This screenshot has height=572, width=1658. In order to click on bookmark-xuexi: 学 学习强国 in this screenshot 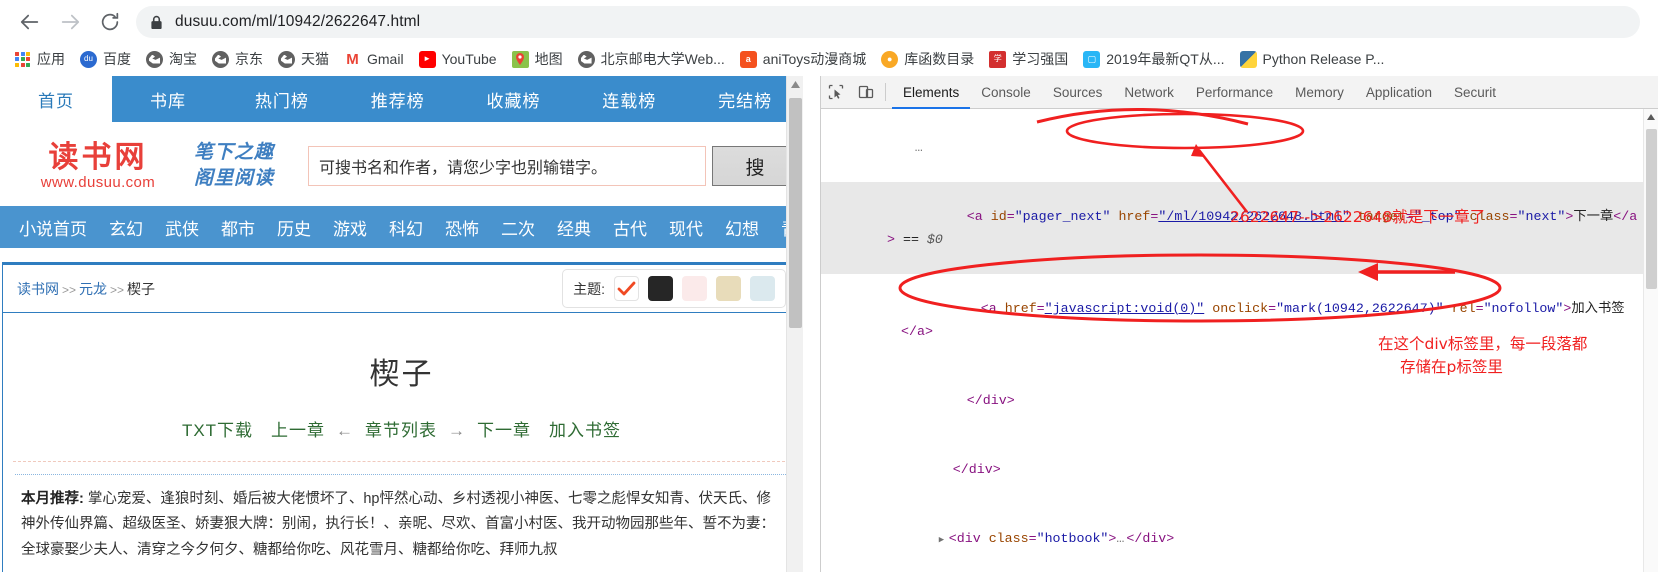, I will do `click(1030, 59)`.